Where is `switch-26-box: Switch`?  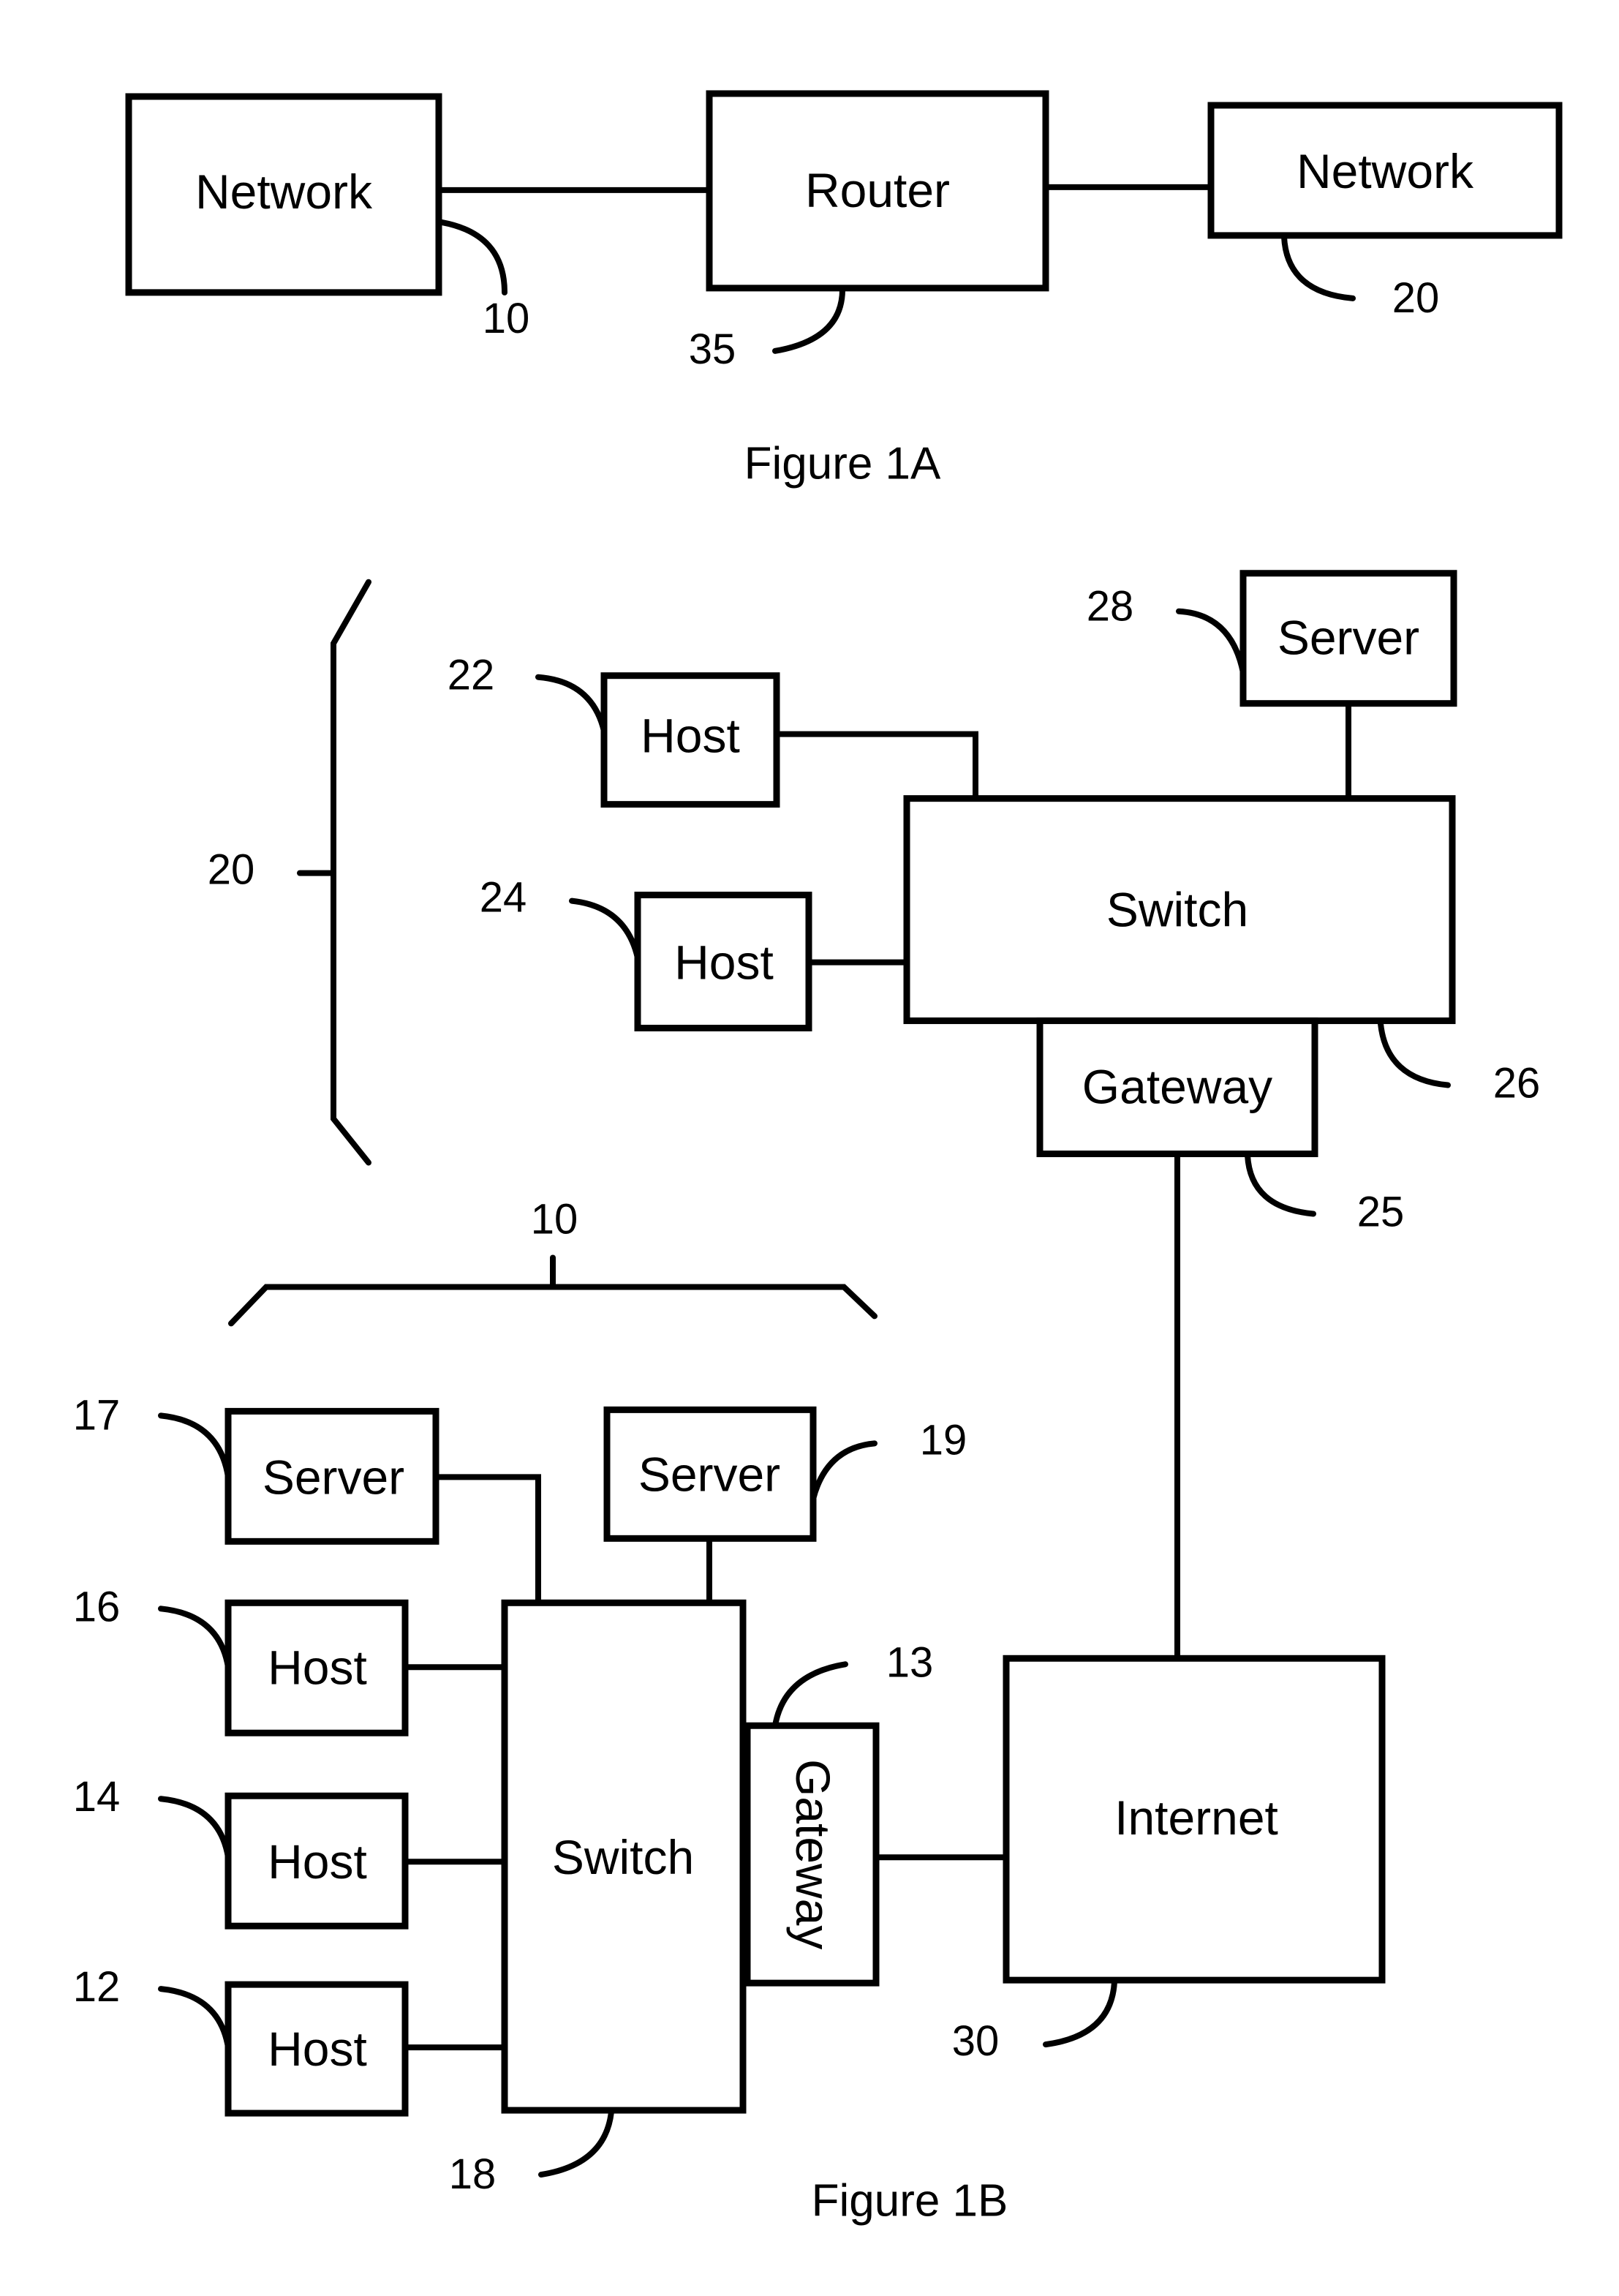
switch-26-box: Switch is located at coordinates (1179, 910).